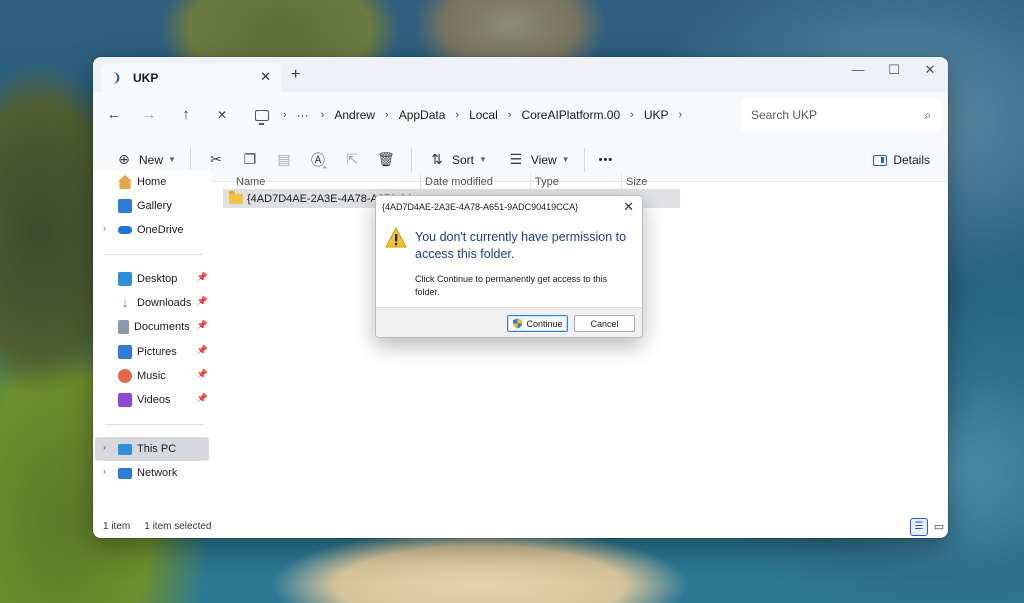 Image resolution: width=1024 pixels, height=603 pixels. I want to click on warning-icon, so click(396, 237).